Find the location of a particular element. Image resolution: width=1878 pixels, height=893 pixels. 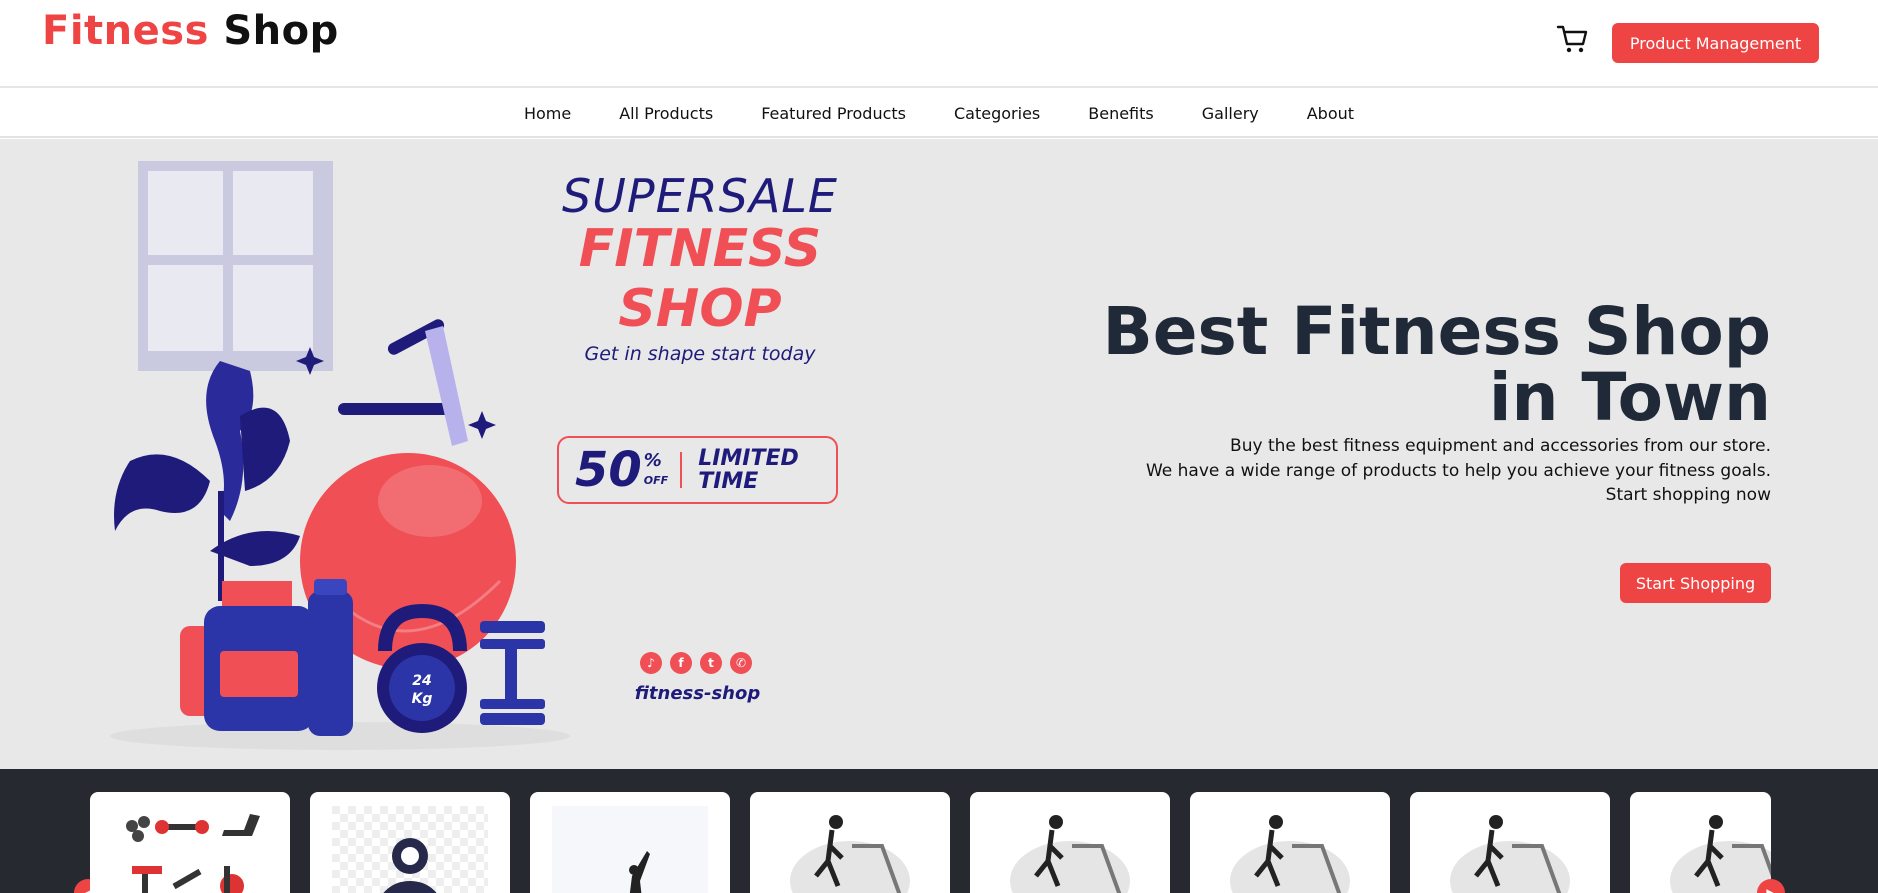

nav-item-all-products: All Products is located at coordinates (666, 113).